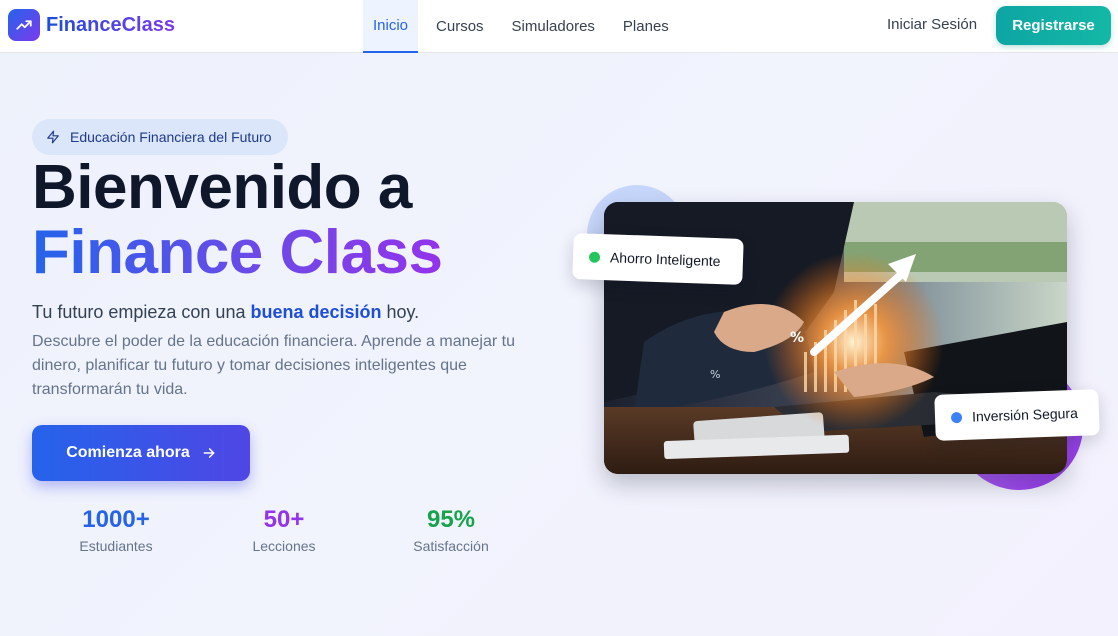  I want to click on login-link: Iniciar Sesión, so click(932, 24).